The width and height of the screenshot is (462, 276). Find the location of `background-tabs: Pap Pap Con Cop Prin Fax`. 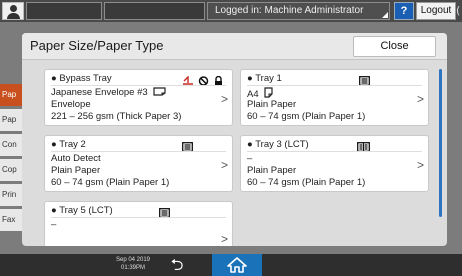

background-tabs: Pap Pap Con Cop Prin Fax is located at coordinates (11, 159).